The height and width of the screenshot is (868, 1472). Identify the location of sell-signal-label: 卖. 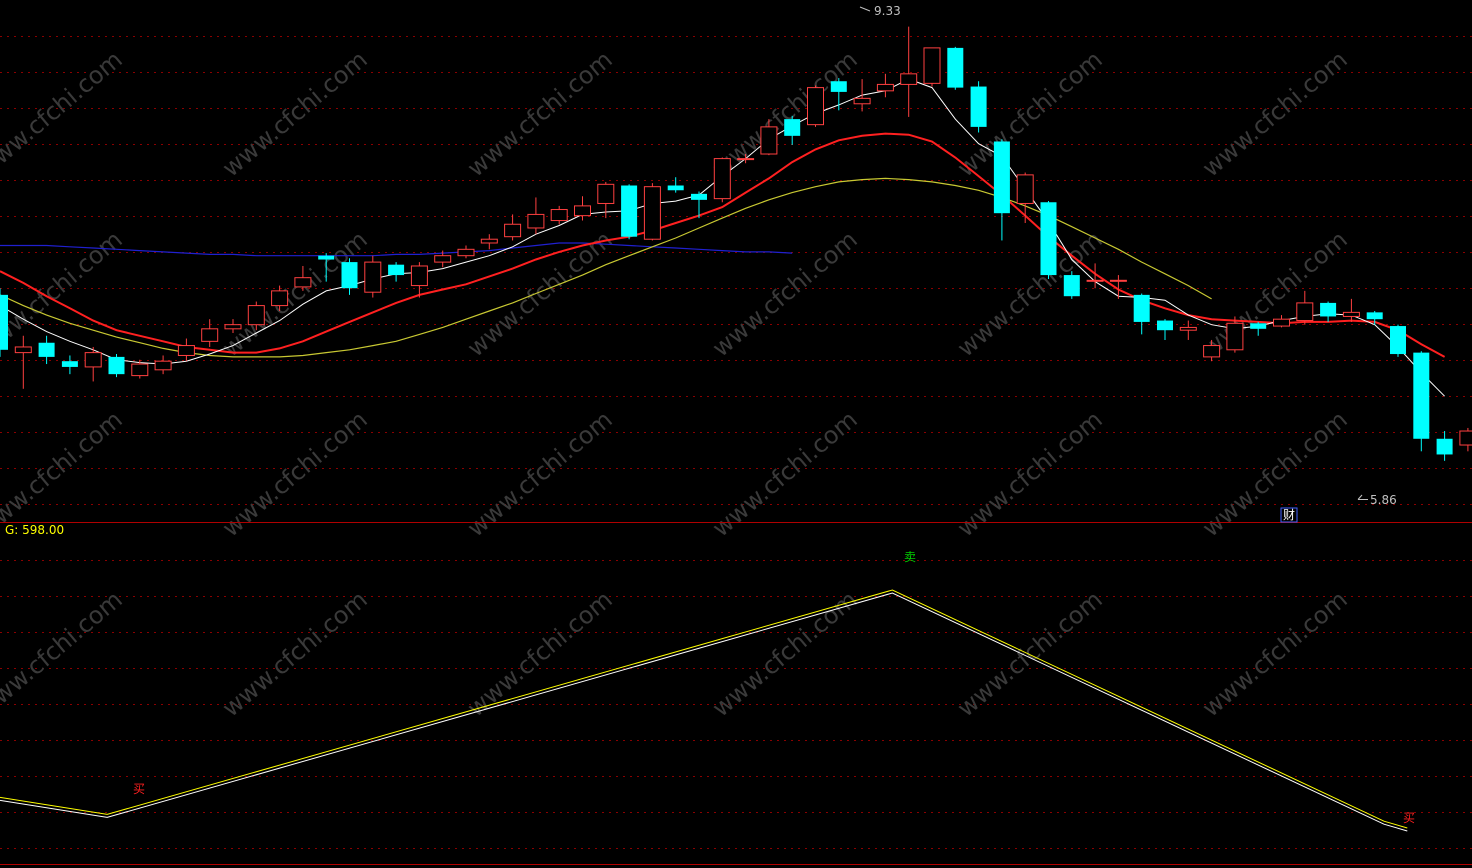
(910, 557).